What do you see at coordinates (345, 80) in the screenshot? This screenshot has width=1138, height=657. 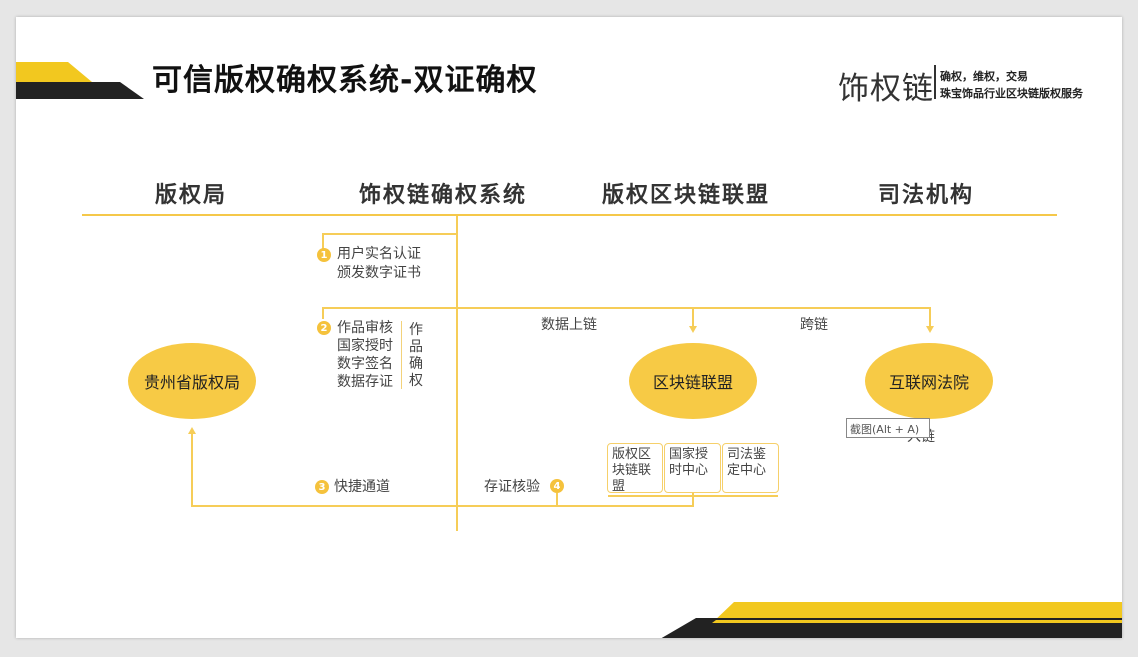 I see `page-title: 可信版权确权系统-双证确权` at bounding box center [345, 80].